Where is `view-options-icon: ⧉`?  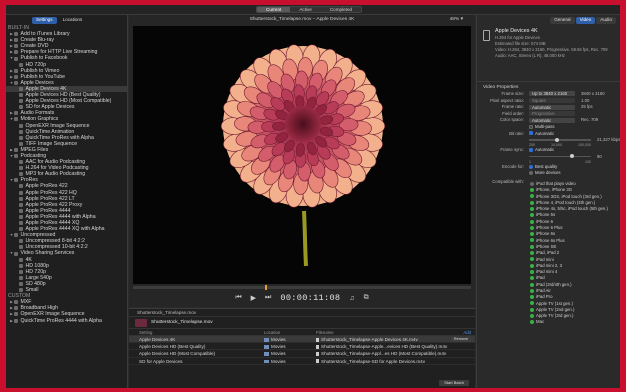
view-options-icon: ⧉ is located at coordinates (366, 298).